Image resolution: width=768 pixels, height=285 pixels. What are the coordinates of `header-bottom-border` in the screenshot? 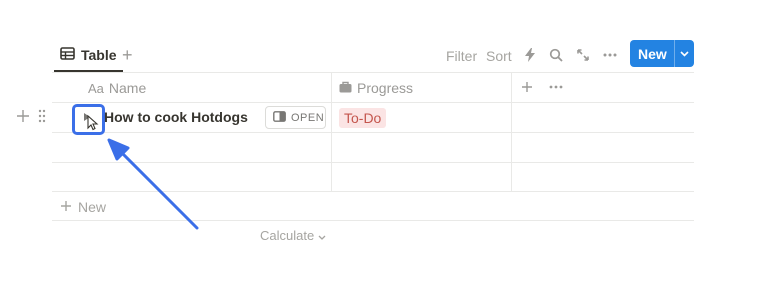 It's located at (373, 102).